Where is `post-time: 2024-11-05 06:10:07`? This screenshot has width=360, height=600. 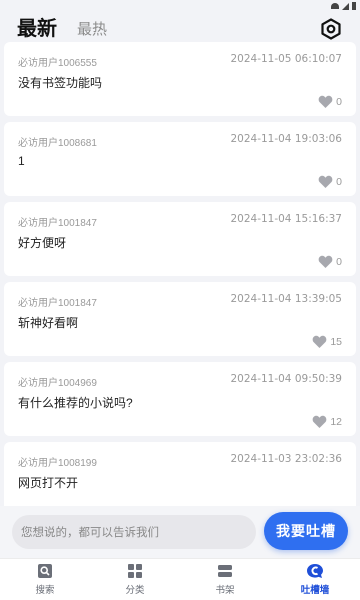 post-time: 2024-11-05 06:10:07 is located at coordinates (286, 59).